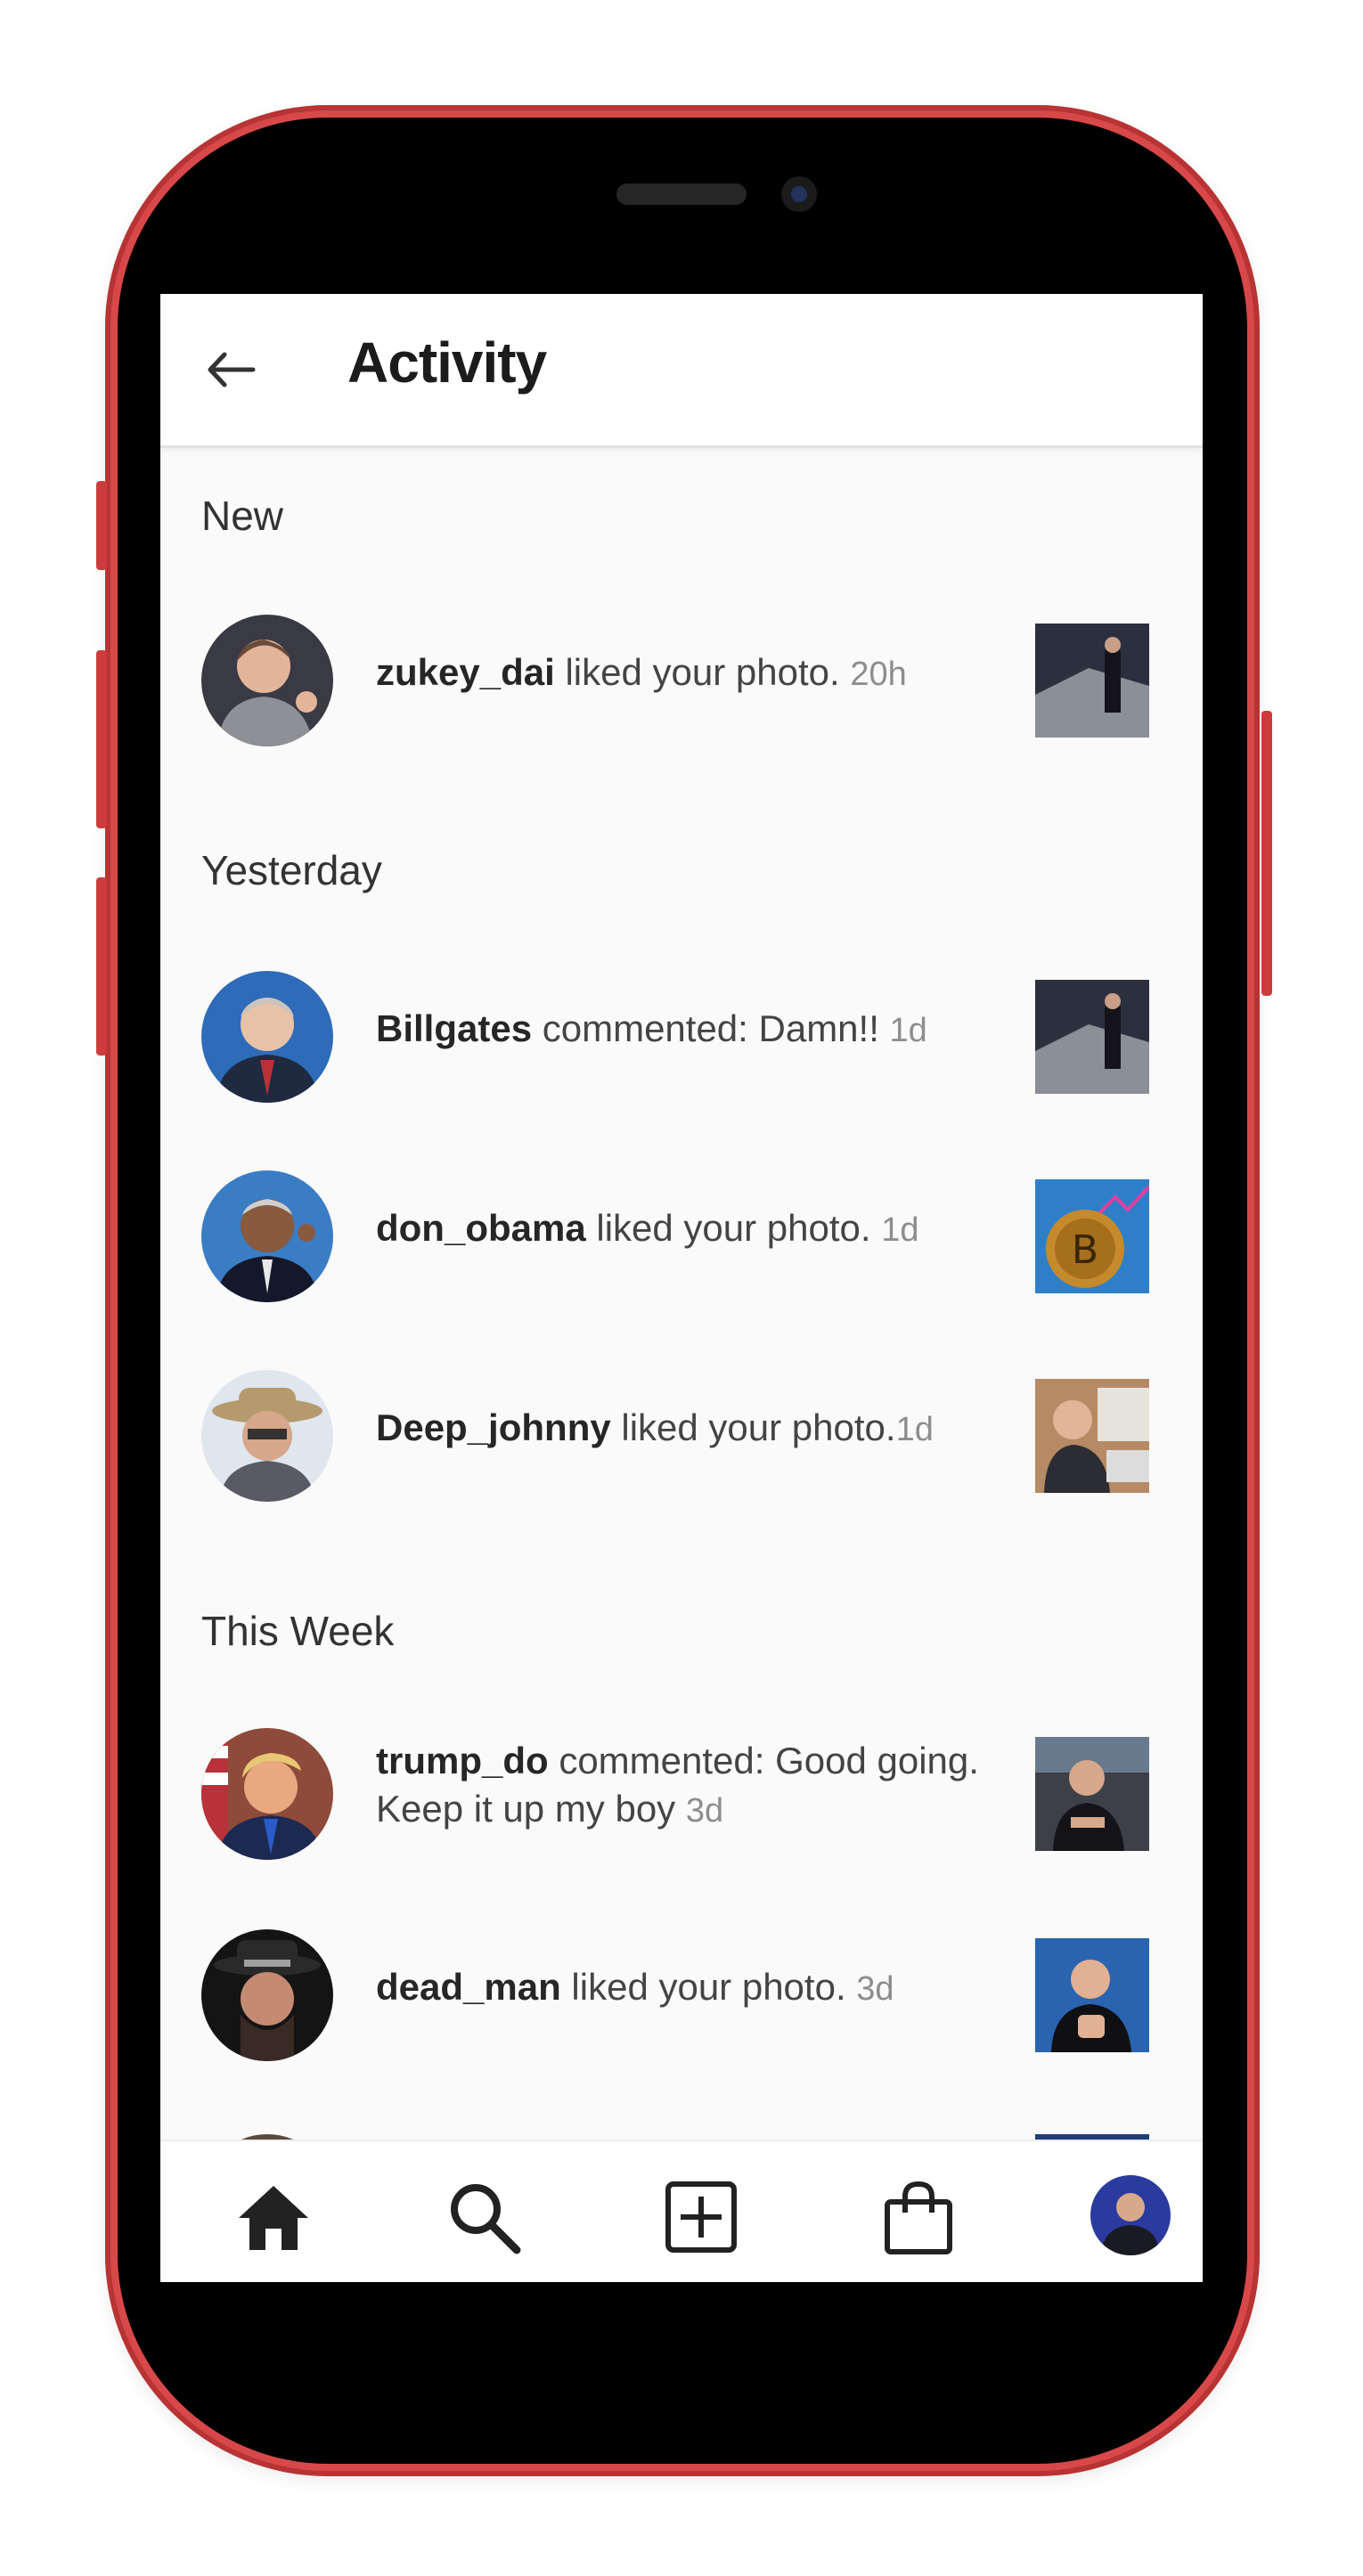 The height and width of the screenshot is (2576, 1363). Describe the element at coordinates (493, 1427) in the screenshot. I see `username: Deep_johnny` at that location.